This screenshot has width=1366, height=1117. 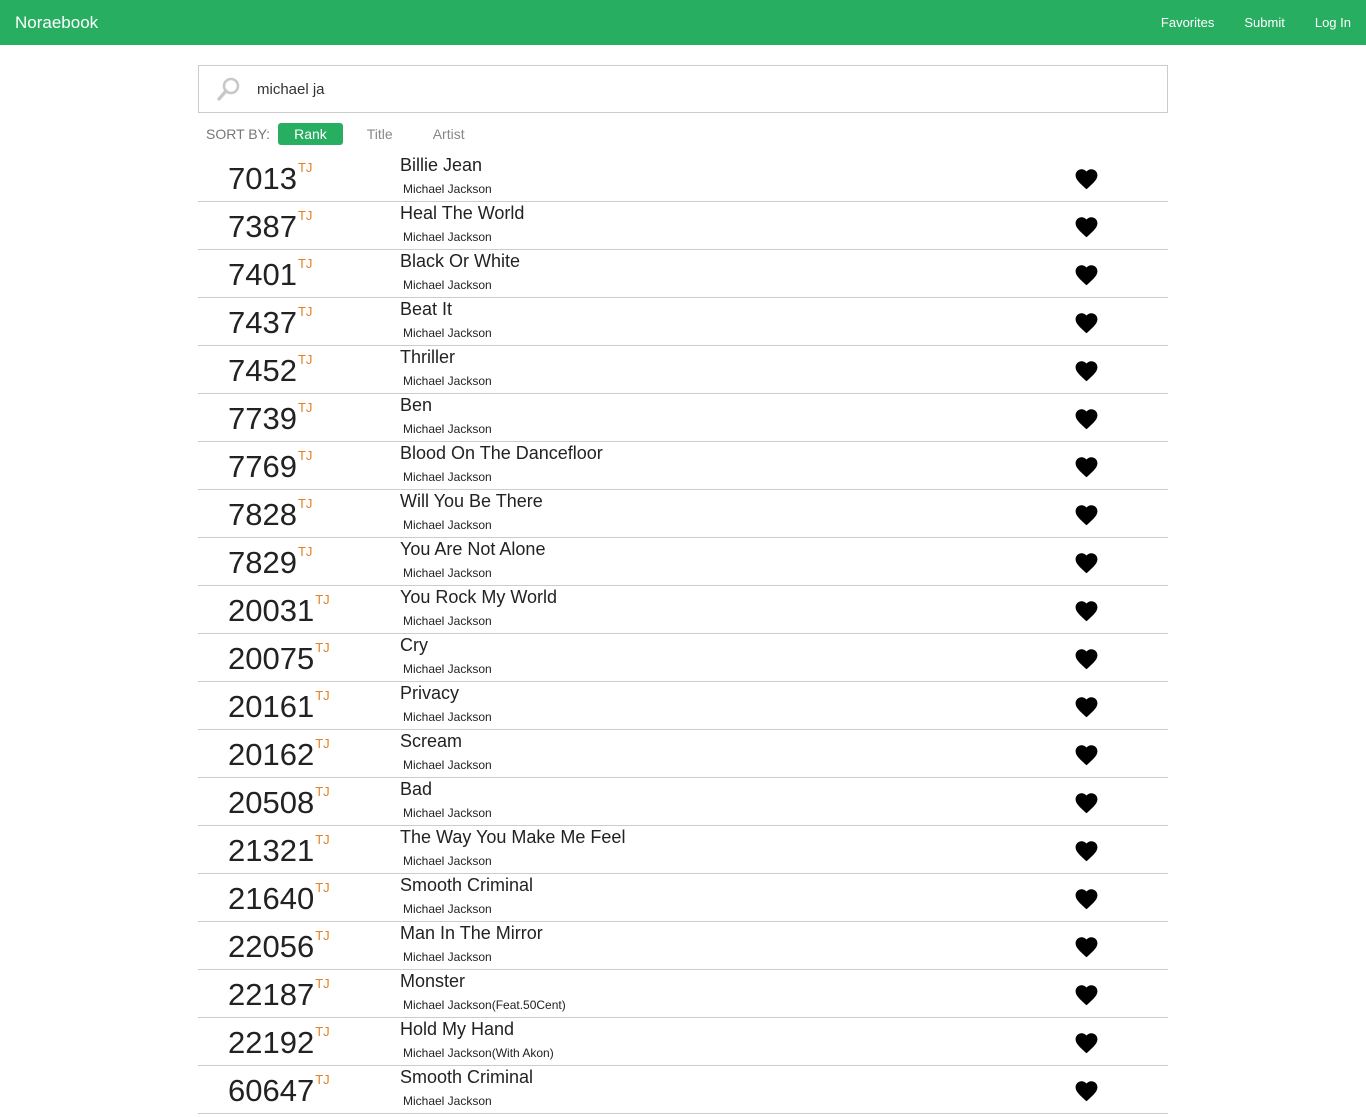 What do you see at coordinates (310, 134) in the screenshot?
I see `sort-rank-button: Rank` at bounding box center [310, 134].